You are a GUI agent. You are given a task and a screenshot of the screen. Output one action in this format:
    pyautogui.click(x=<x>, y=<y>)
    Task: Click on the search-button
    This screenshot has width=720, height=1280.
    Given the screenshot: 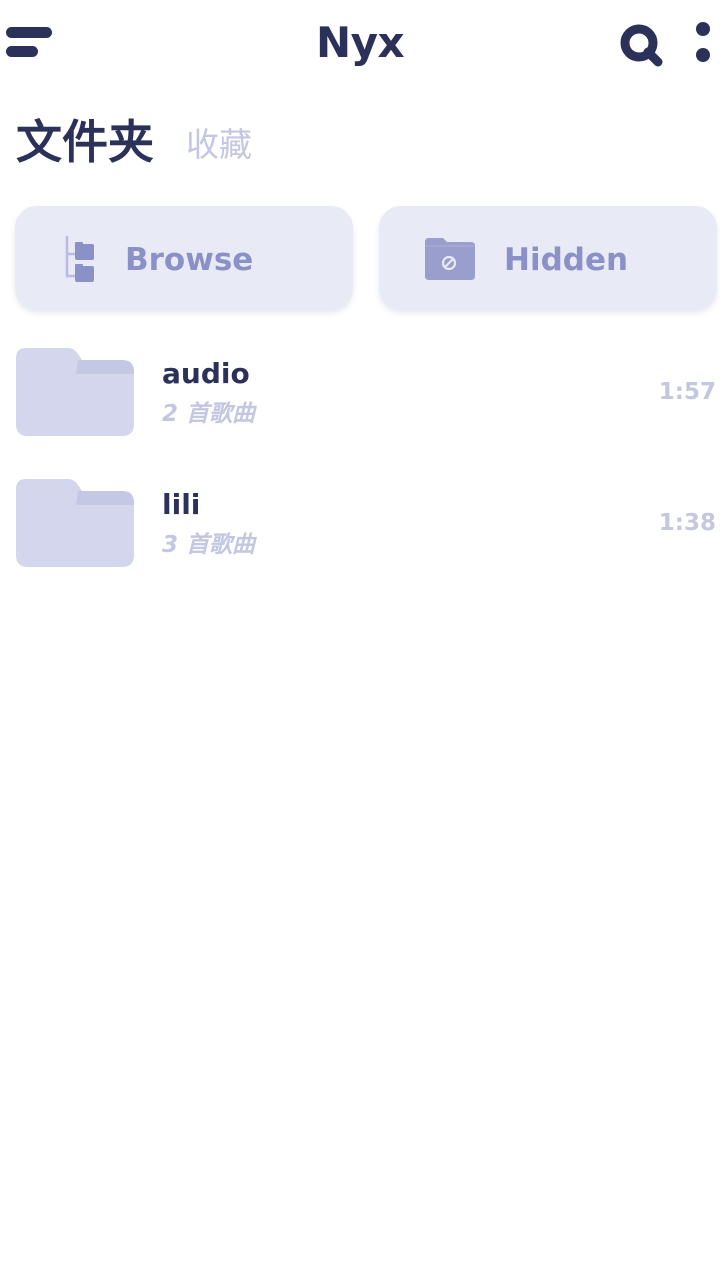 What is the action you would take?
    pyautogui.click(x=642, y=46)
    